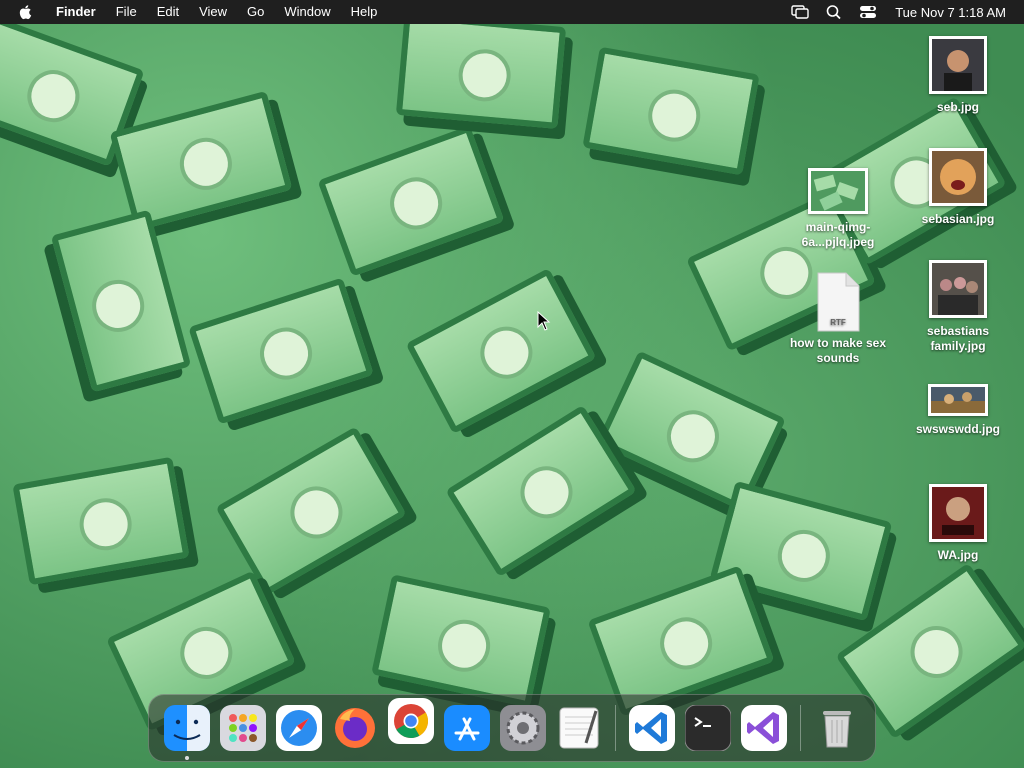  I want to click on gear-icon, so click(523, 728).